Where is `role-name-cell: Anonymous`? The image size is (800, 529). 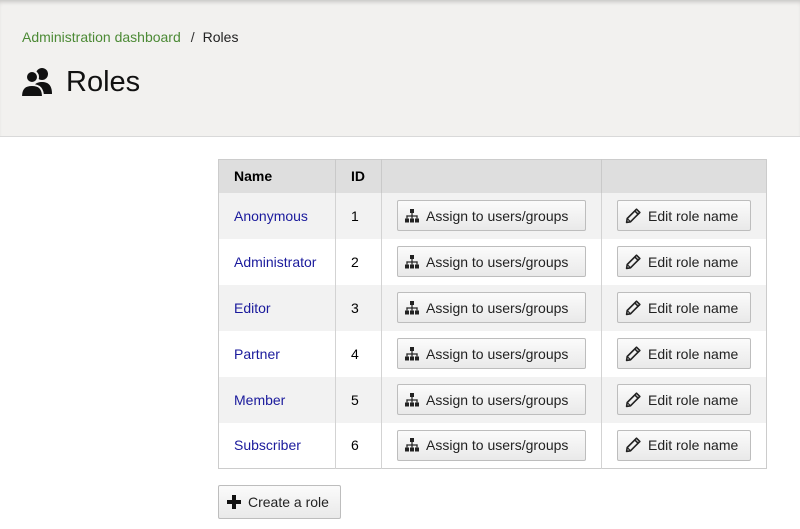
role-name-cell: Anonymous is located at coordinates (277, 215).